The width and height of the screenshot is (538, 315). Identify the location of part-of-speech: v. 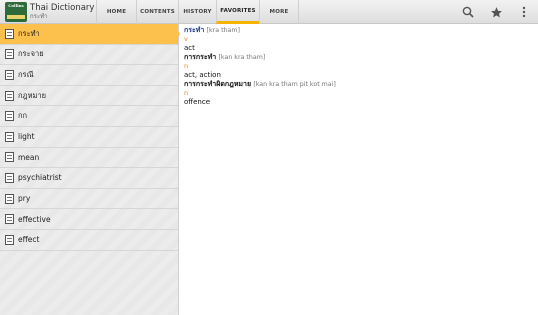
(186, 39).